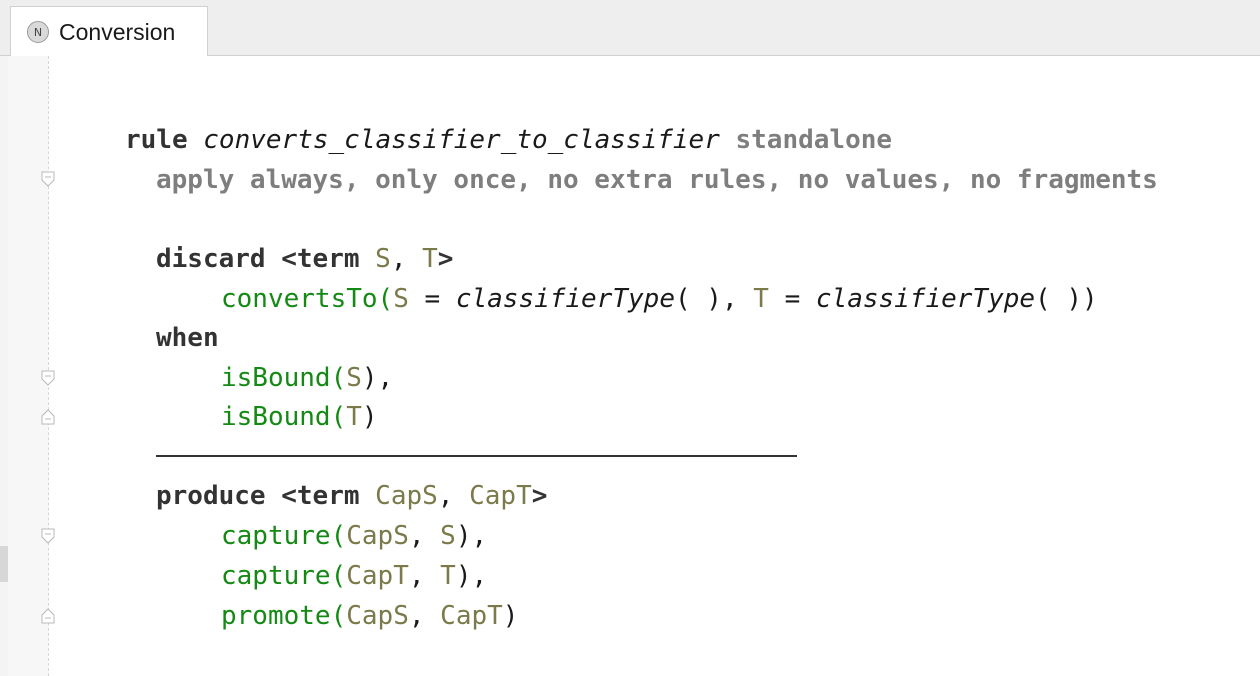 The width and height of the screenshot is (1260, 676). I want to click on tab-conversion: N Conversion, so click(109, 31).